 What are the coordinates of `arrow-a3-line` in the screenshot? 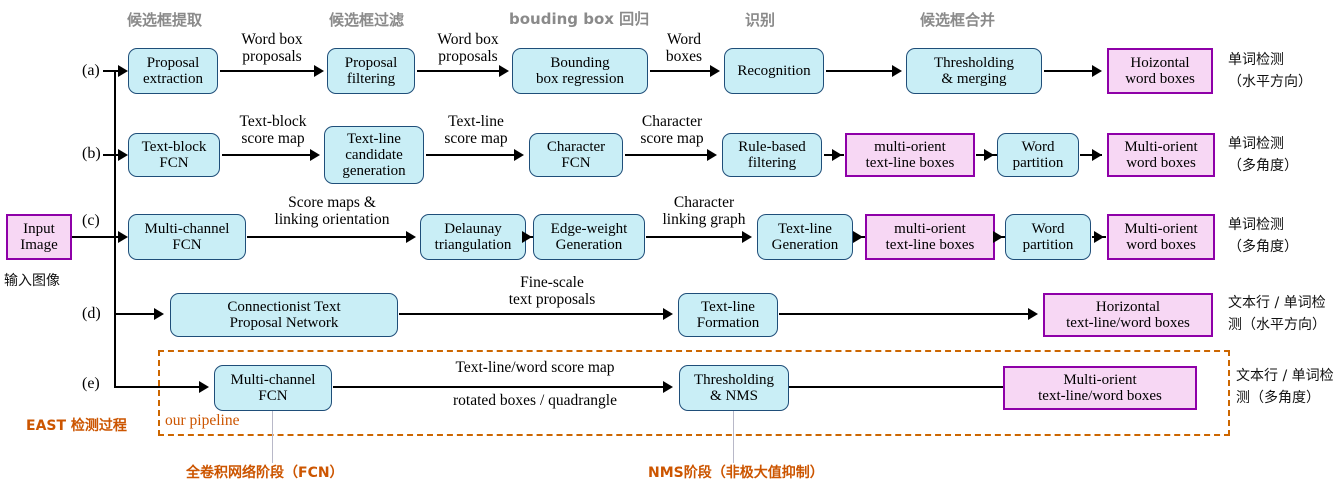 It's located at (681, 71).